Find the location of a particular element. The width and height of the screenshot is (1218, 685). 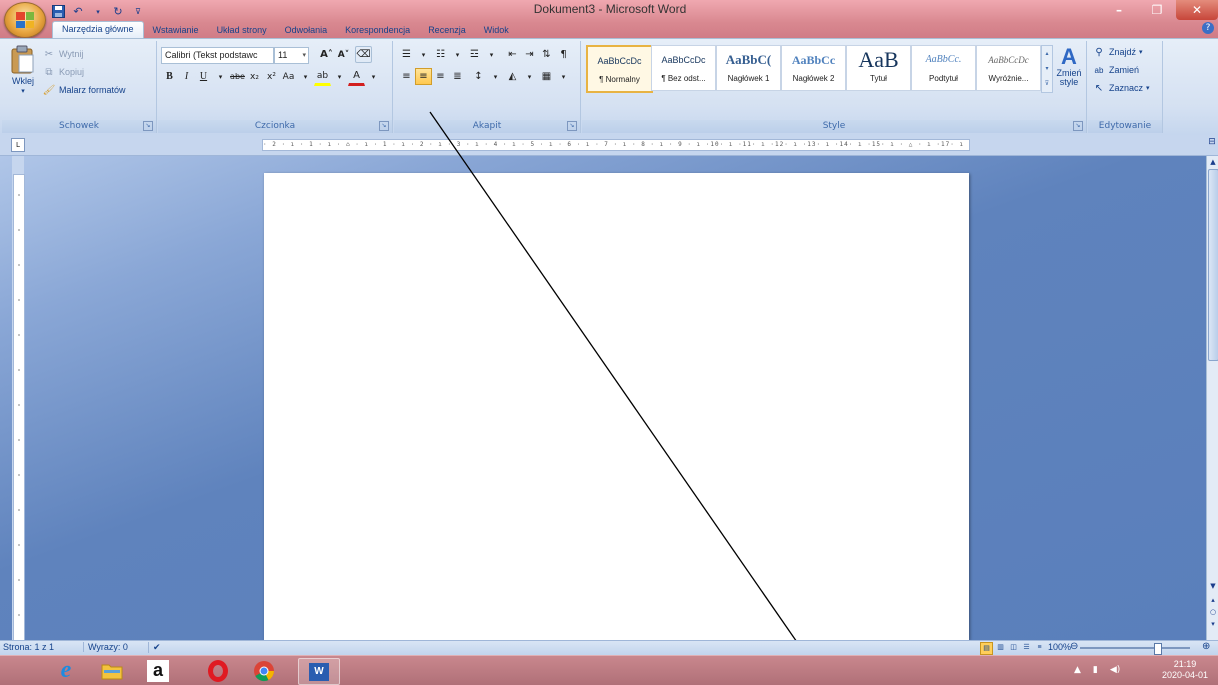

amazon-icon: a is located at coordinates (158, 670).